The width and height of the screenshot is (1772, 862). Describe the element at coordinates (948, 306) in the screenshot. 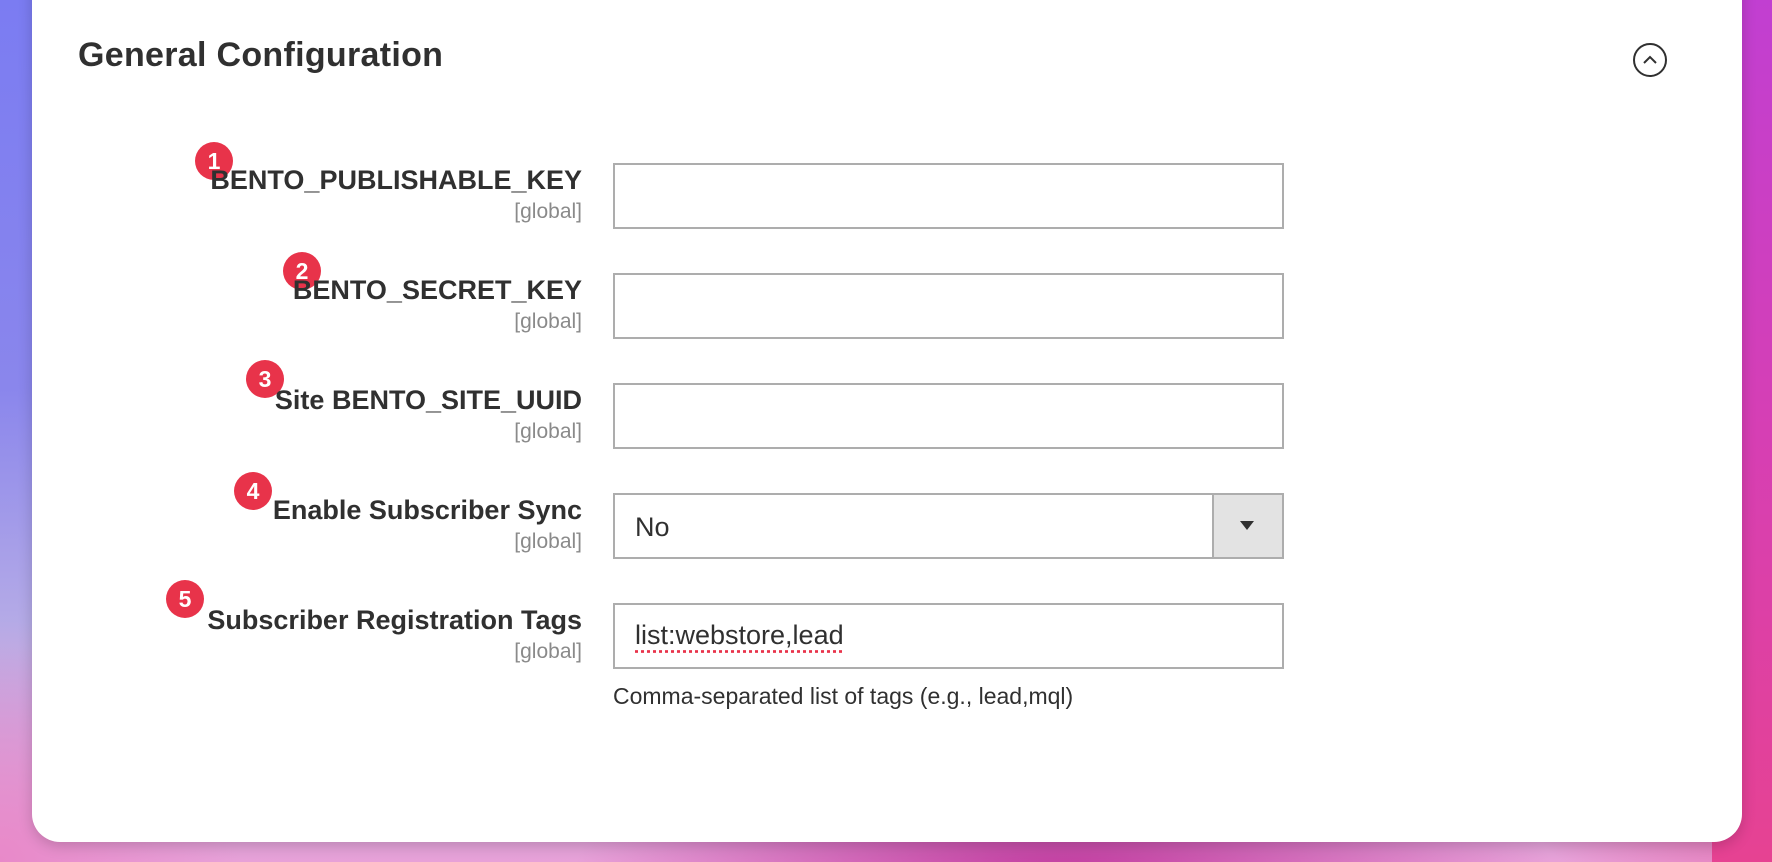

I see `secret-key-input` at that location.